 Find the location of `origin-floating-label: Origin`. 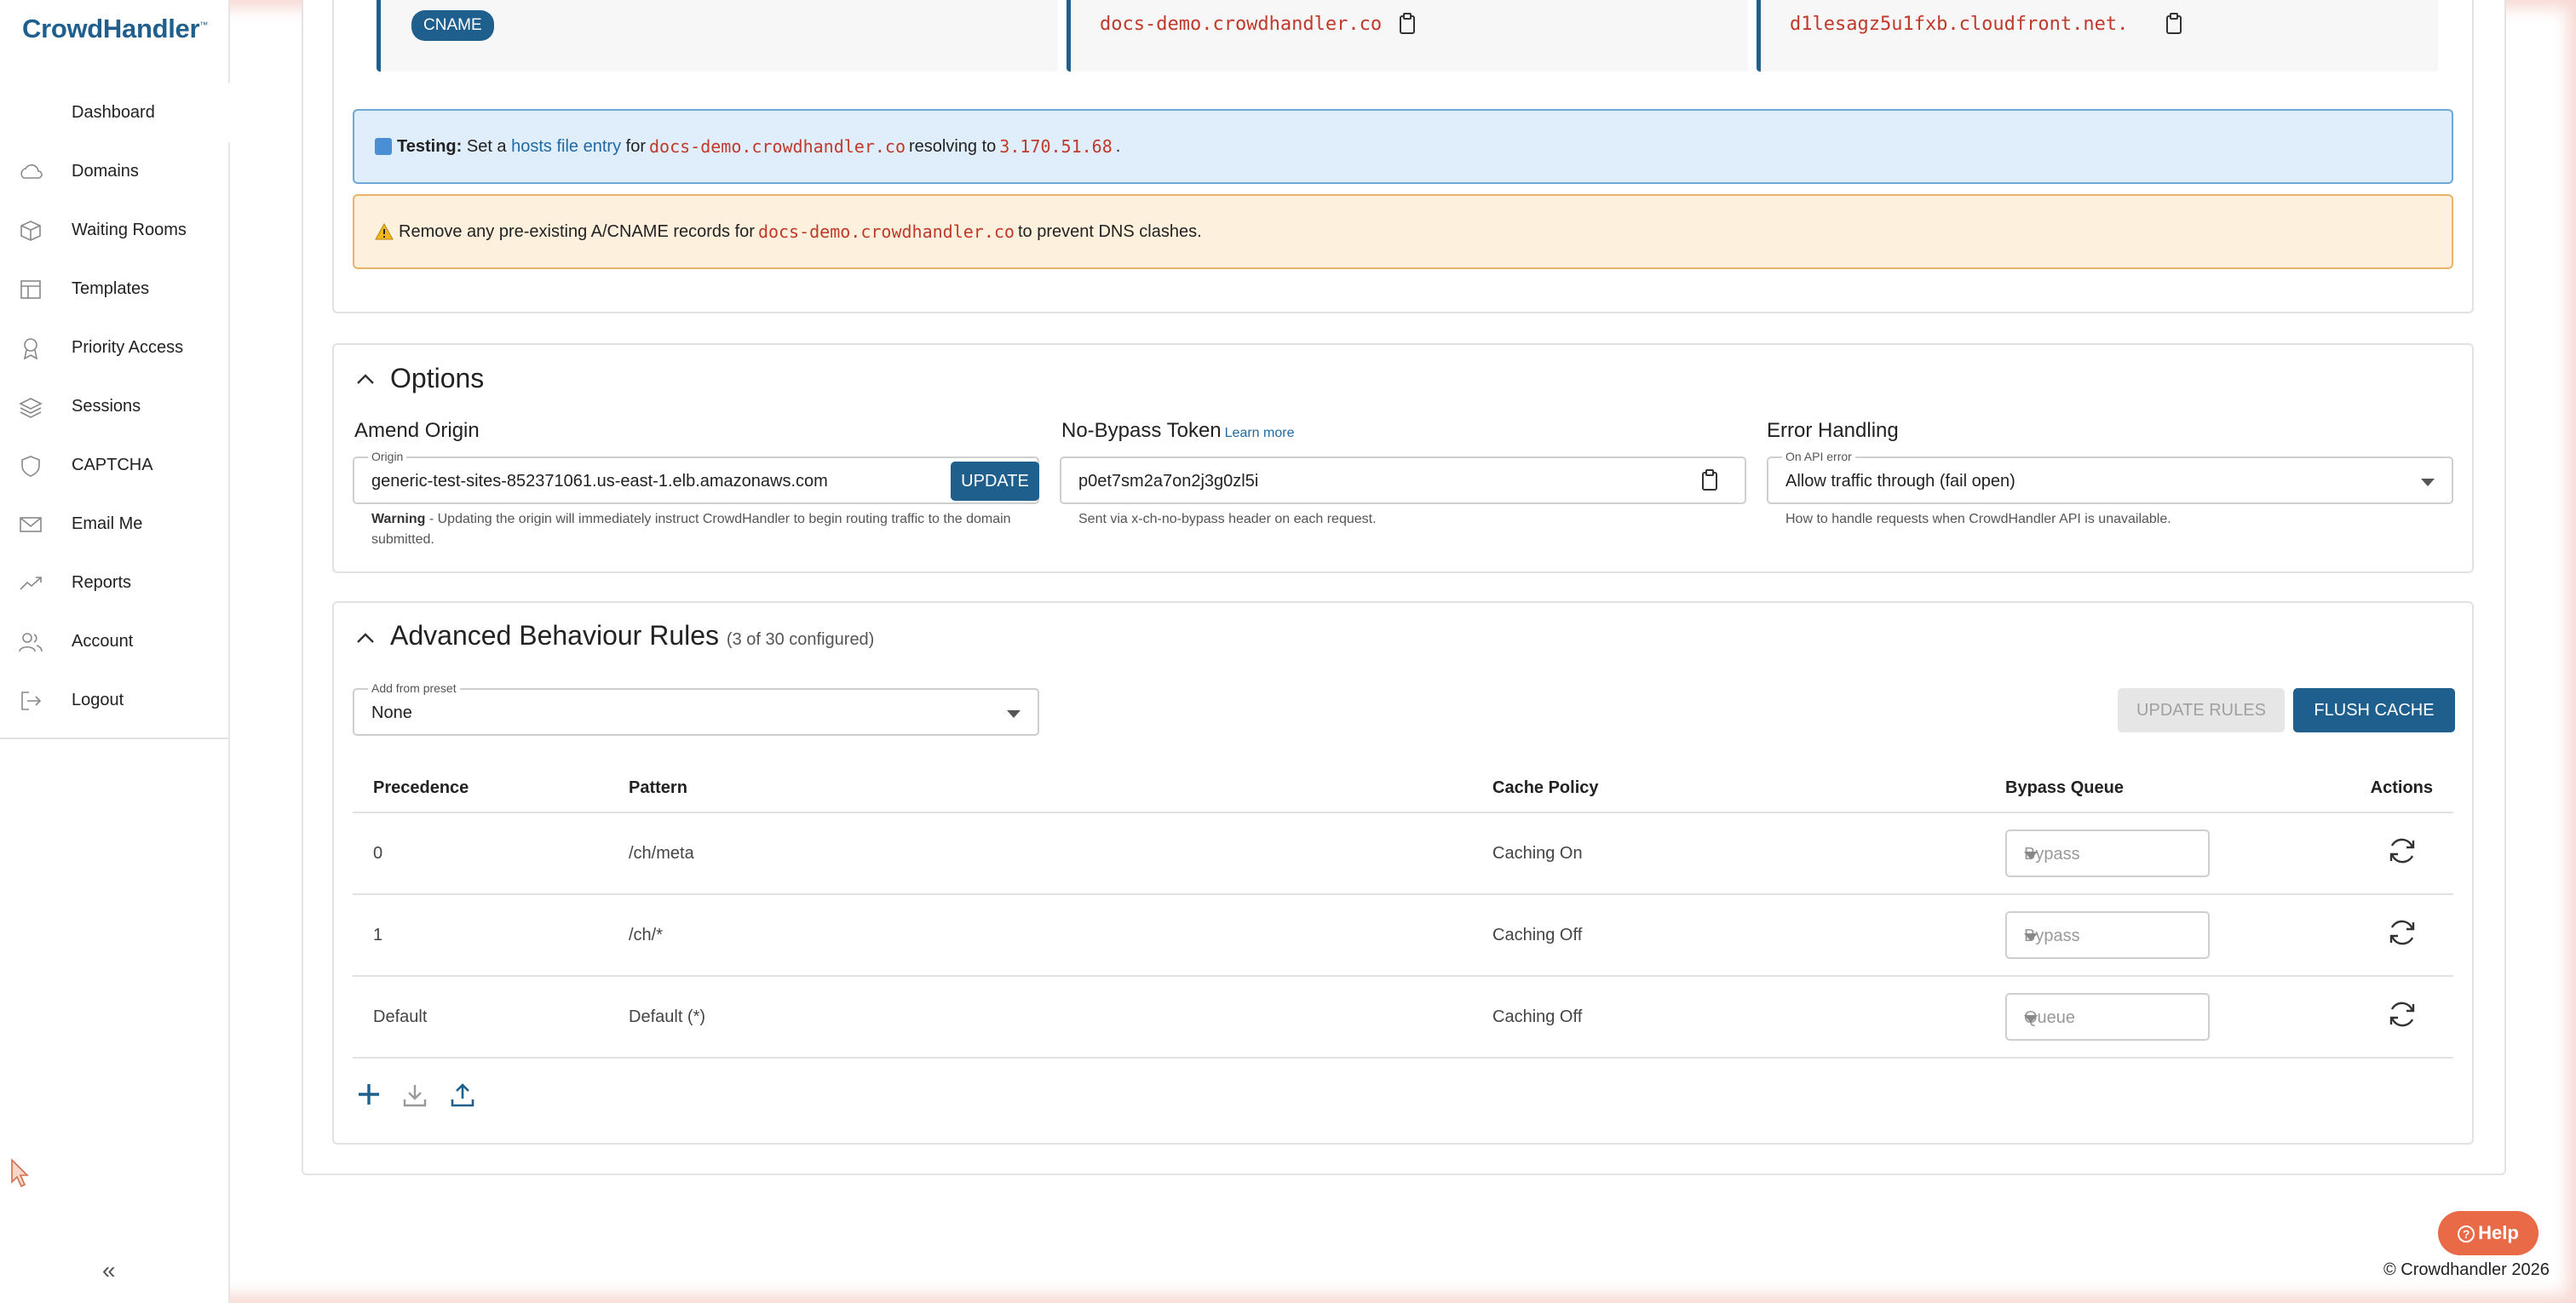

origin-floating-label: Origin is located at coordinates (388, 457).